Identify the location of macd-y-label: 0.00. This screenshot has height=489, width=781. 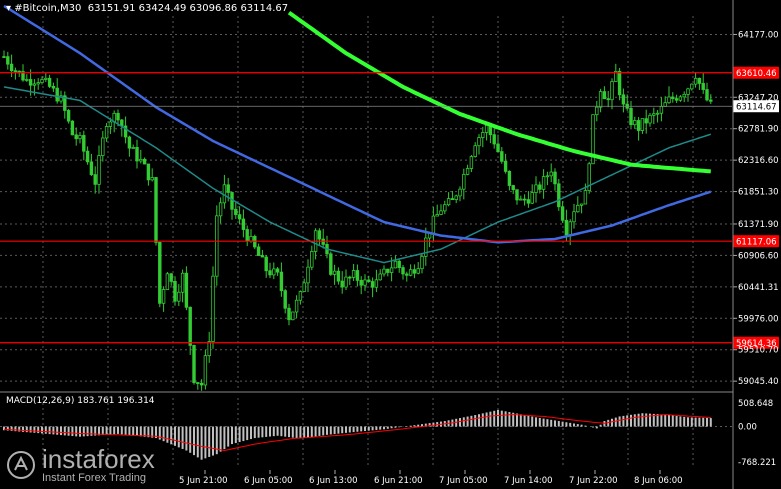
(747, 428).